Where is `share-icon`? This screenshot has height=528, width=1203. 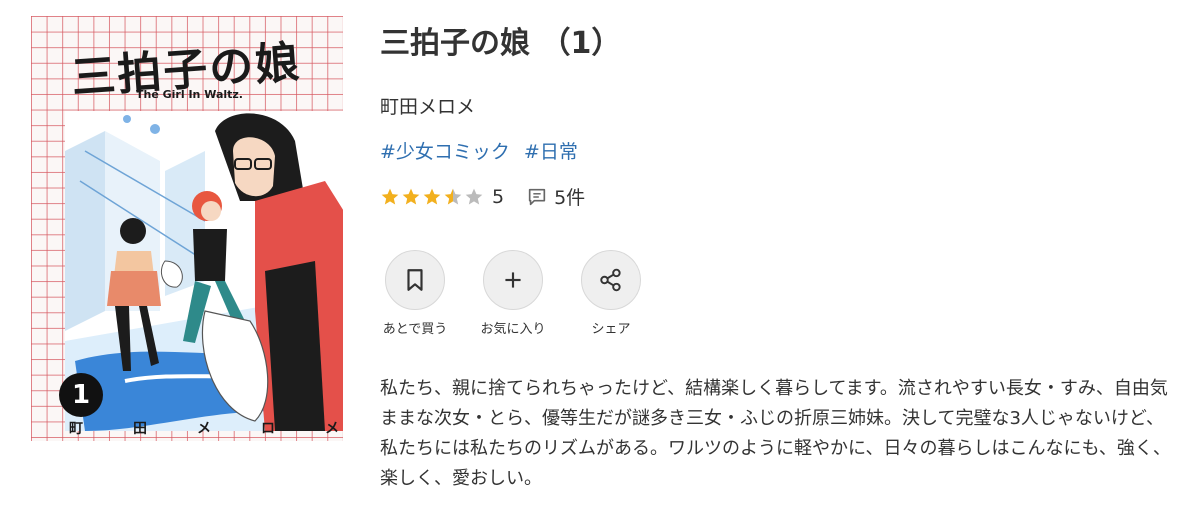
share-icon is located at coordinates (610, 280).